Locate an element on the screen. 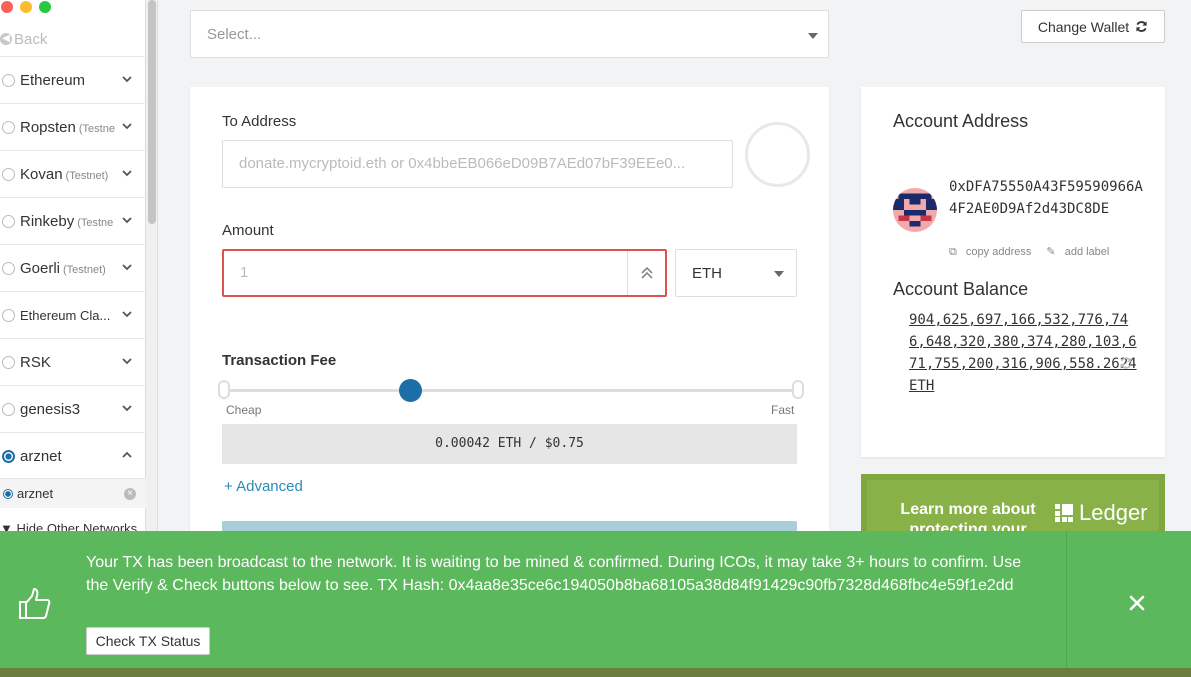 The image size is (1191, 677). node-name: arznet is located at coordinates (35, 493).